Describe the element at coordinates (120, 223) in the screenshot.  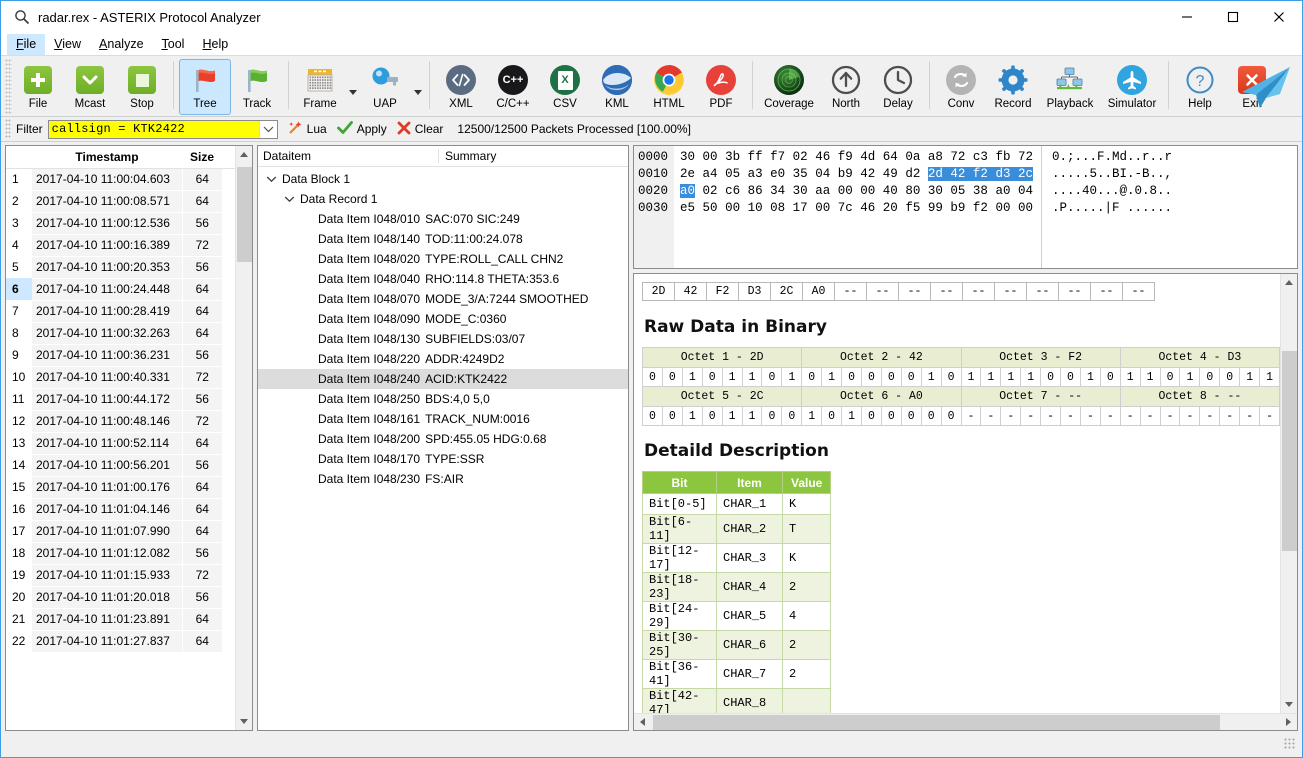
I see `packet-row: 3 2017-04-10 11:00:12.536 56` at that location.